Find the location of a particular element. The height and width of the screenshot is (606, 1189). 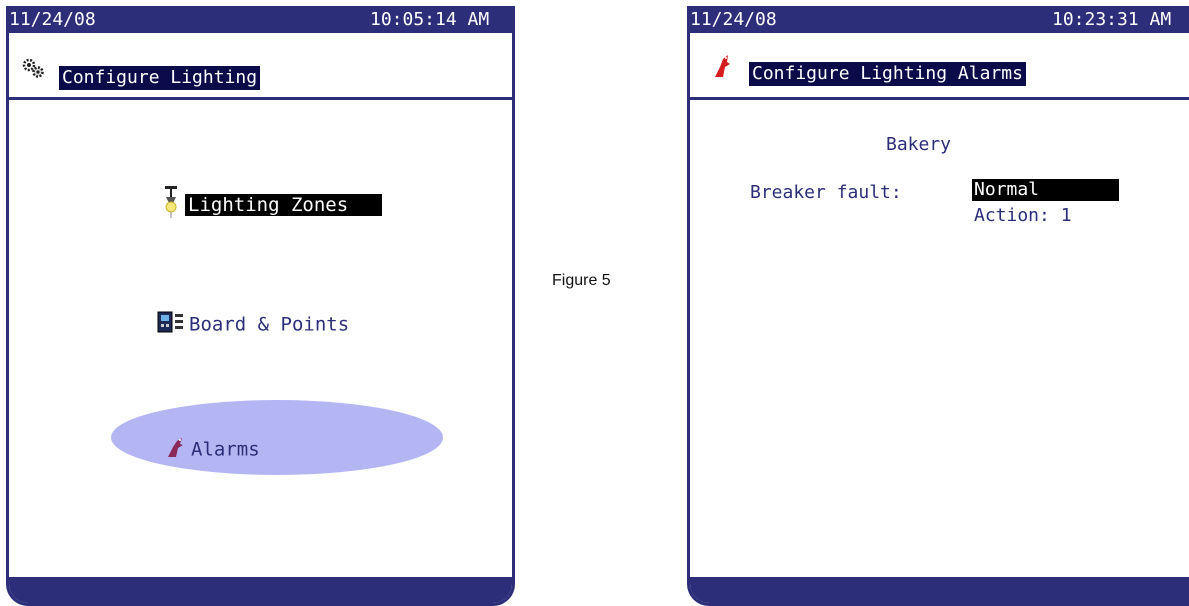

status-bar: 11/24/08 10:23:31 AM is located at coordinates (939, 19).